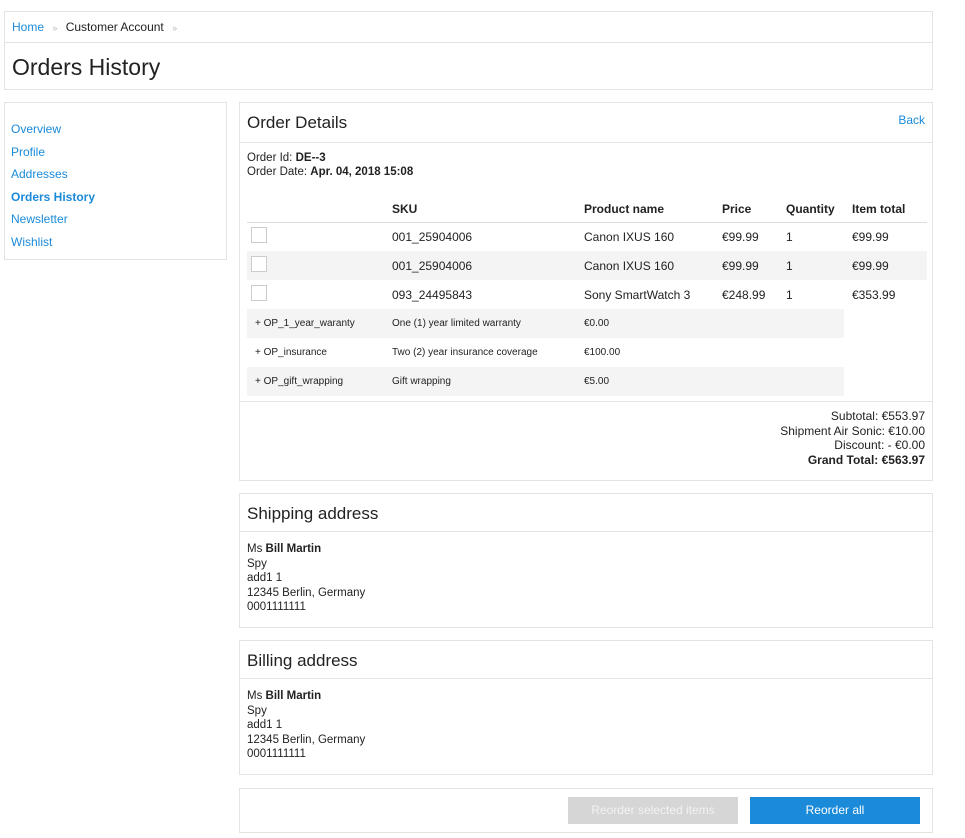 This screenshot has height=838, width=965. I want to click on sidebar-item-orders-history: Orders History, so click(115, 197).